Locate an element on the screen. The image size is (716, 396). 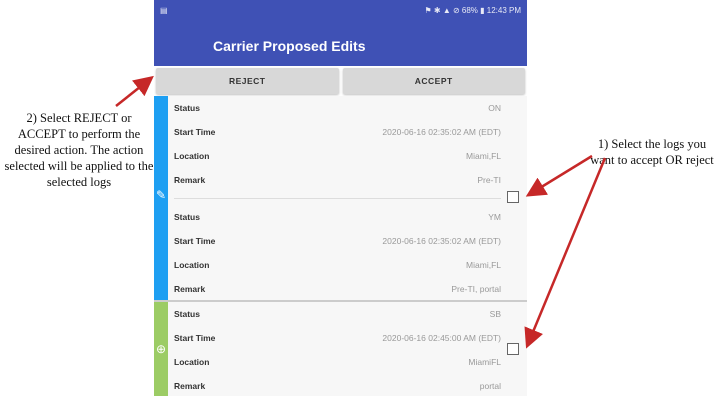
pencil-icon: ✎ is located at coordinates (161, 195).